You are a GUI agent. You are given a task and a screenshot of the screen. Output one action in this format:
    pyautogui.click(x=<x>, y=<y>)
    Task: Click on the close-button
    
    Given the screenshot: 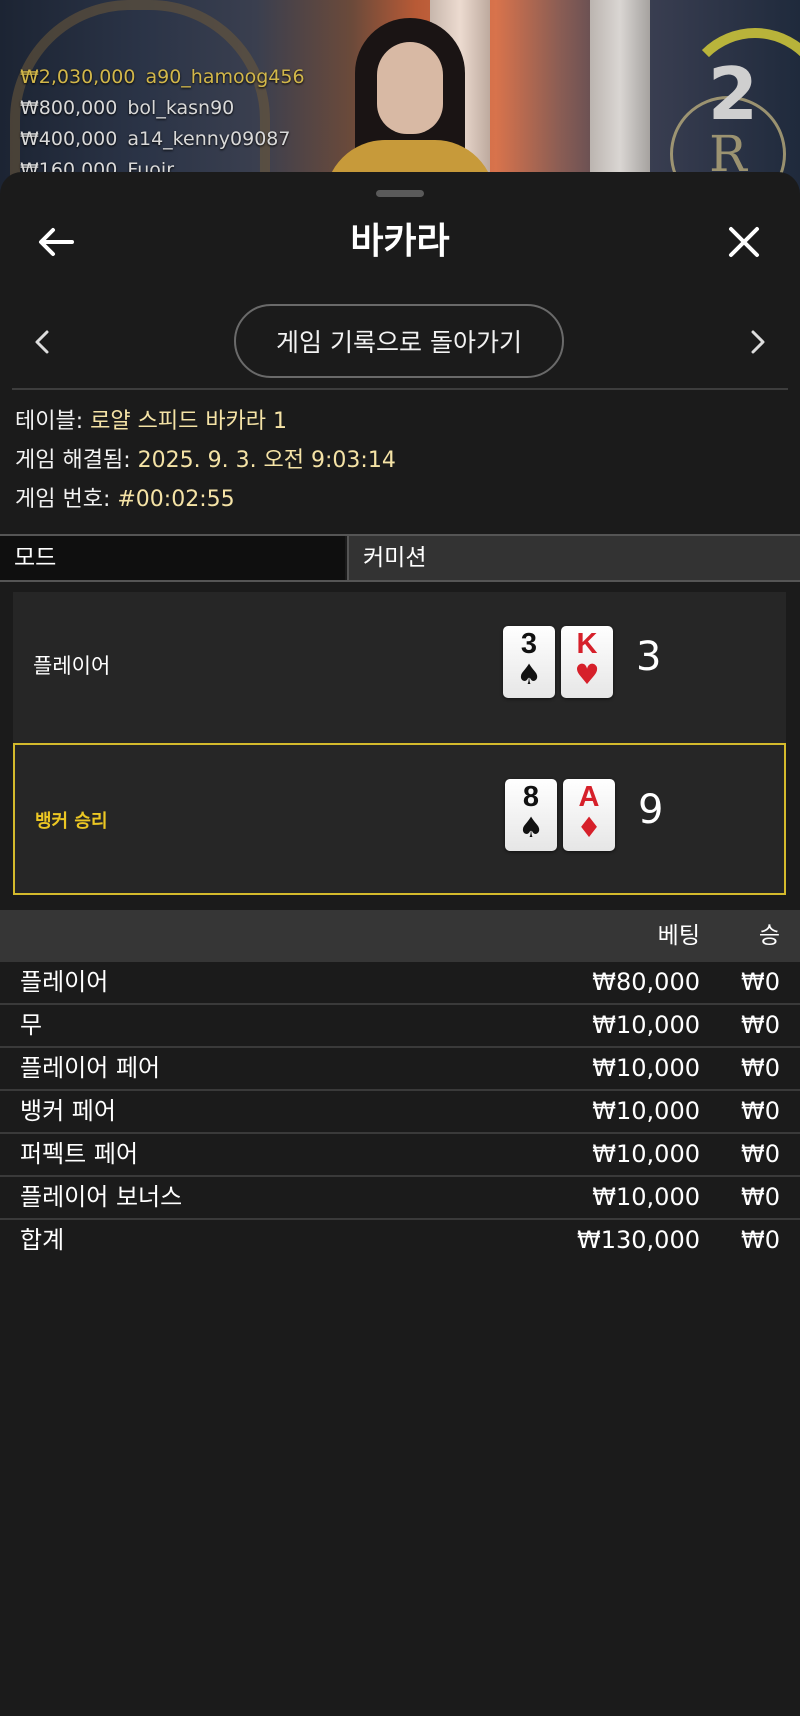 What is the action you would take?
    pyautogui.click(x=744, y=242)
    